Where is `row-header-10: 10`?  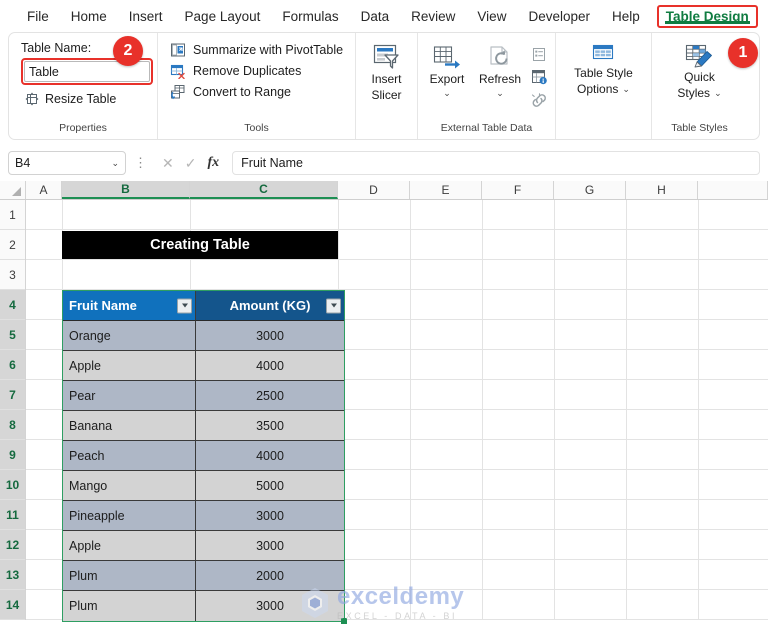
row-header-10: 10 is located at coordinates (12, 485).